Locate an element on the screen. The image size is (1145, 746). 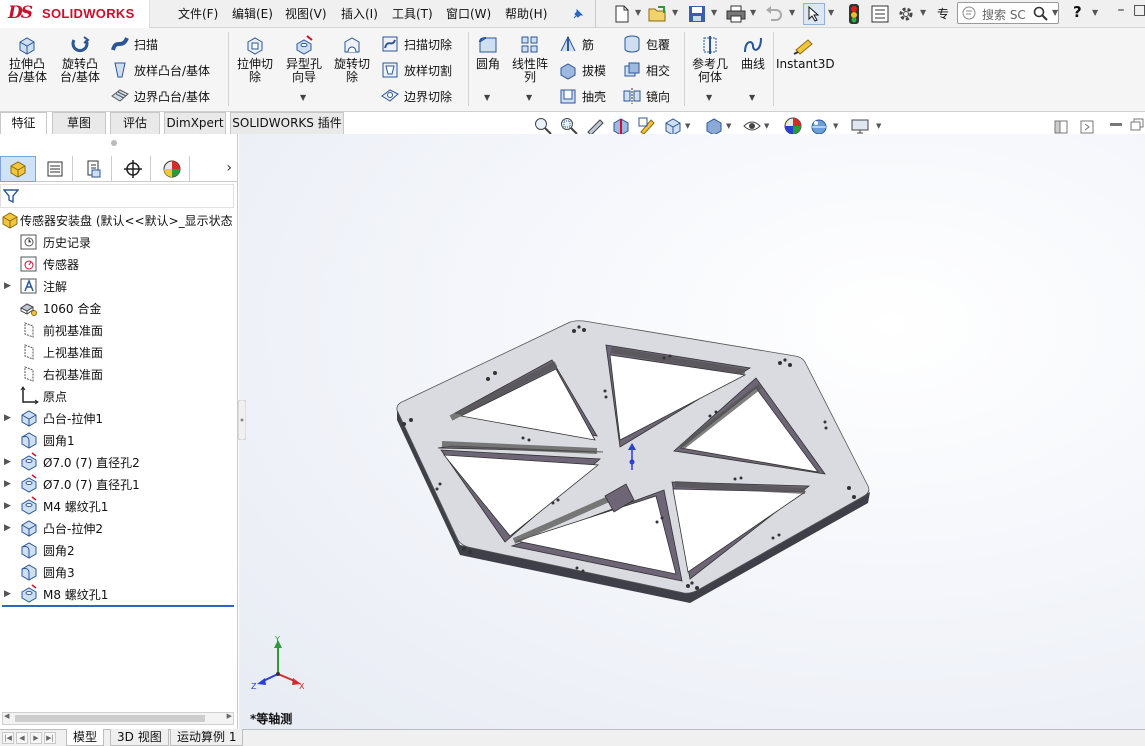
new-document-icon is located at coordinates (622, 14).